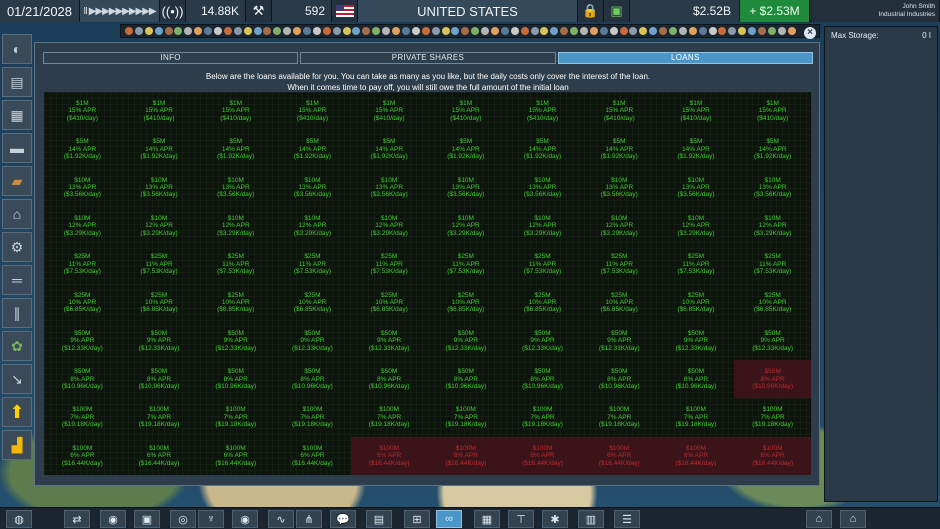 This screenshot has height=529, width=940. I want to click on globe-icon: ◐, so click(17, 49).